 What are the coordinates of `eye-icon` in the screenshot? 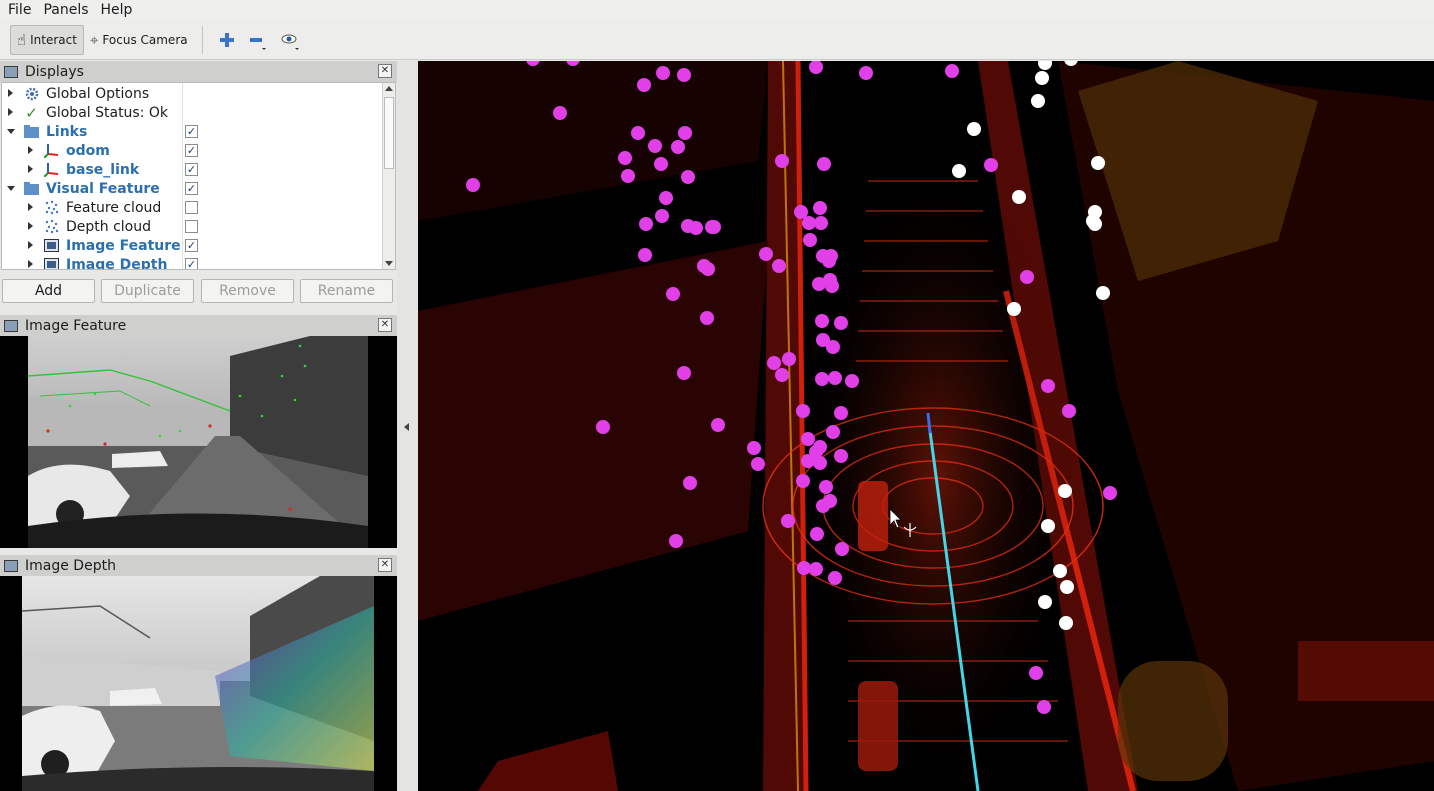 It's located at (291, 40).